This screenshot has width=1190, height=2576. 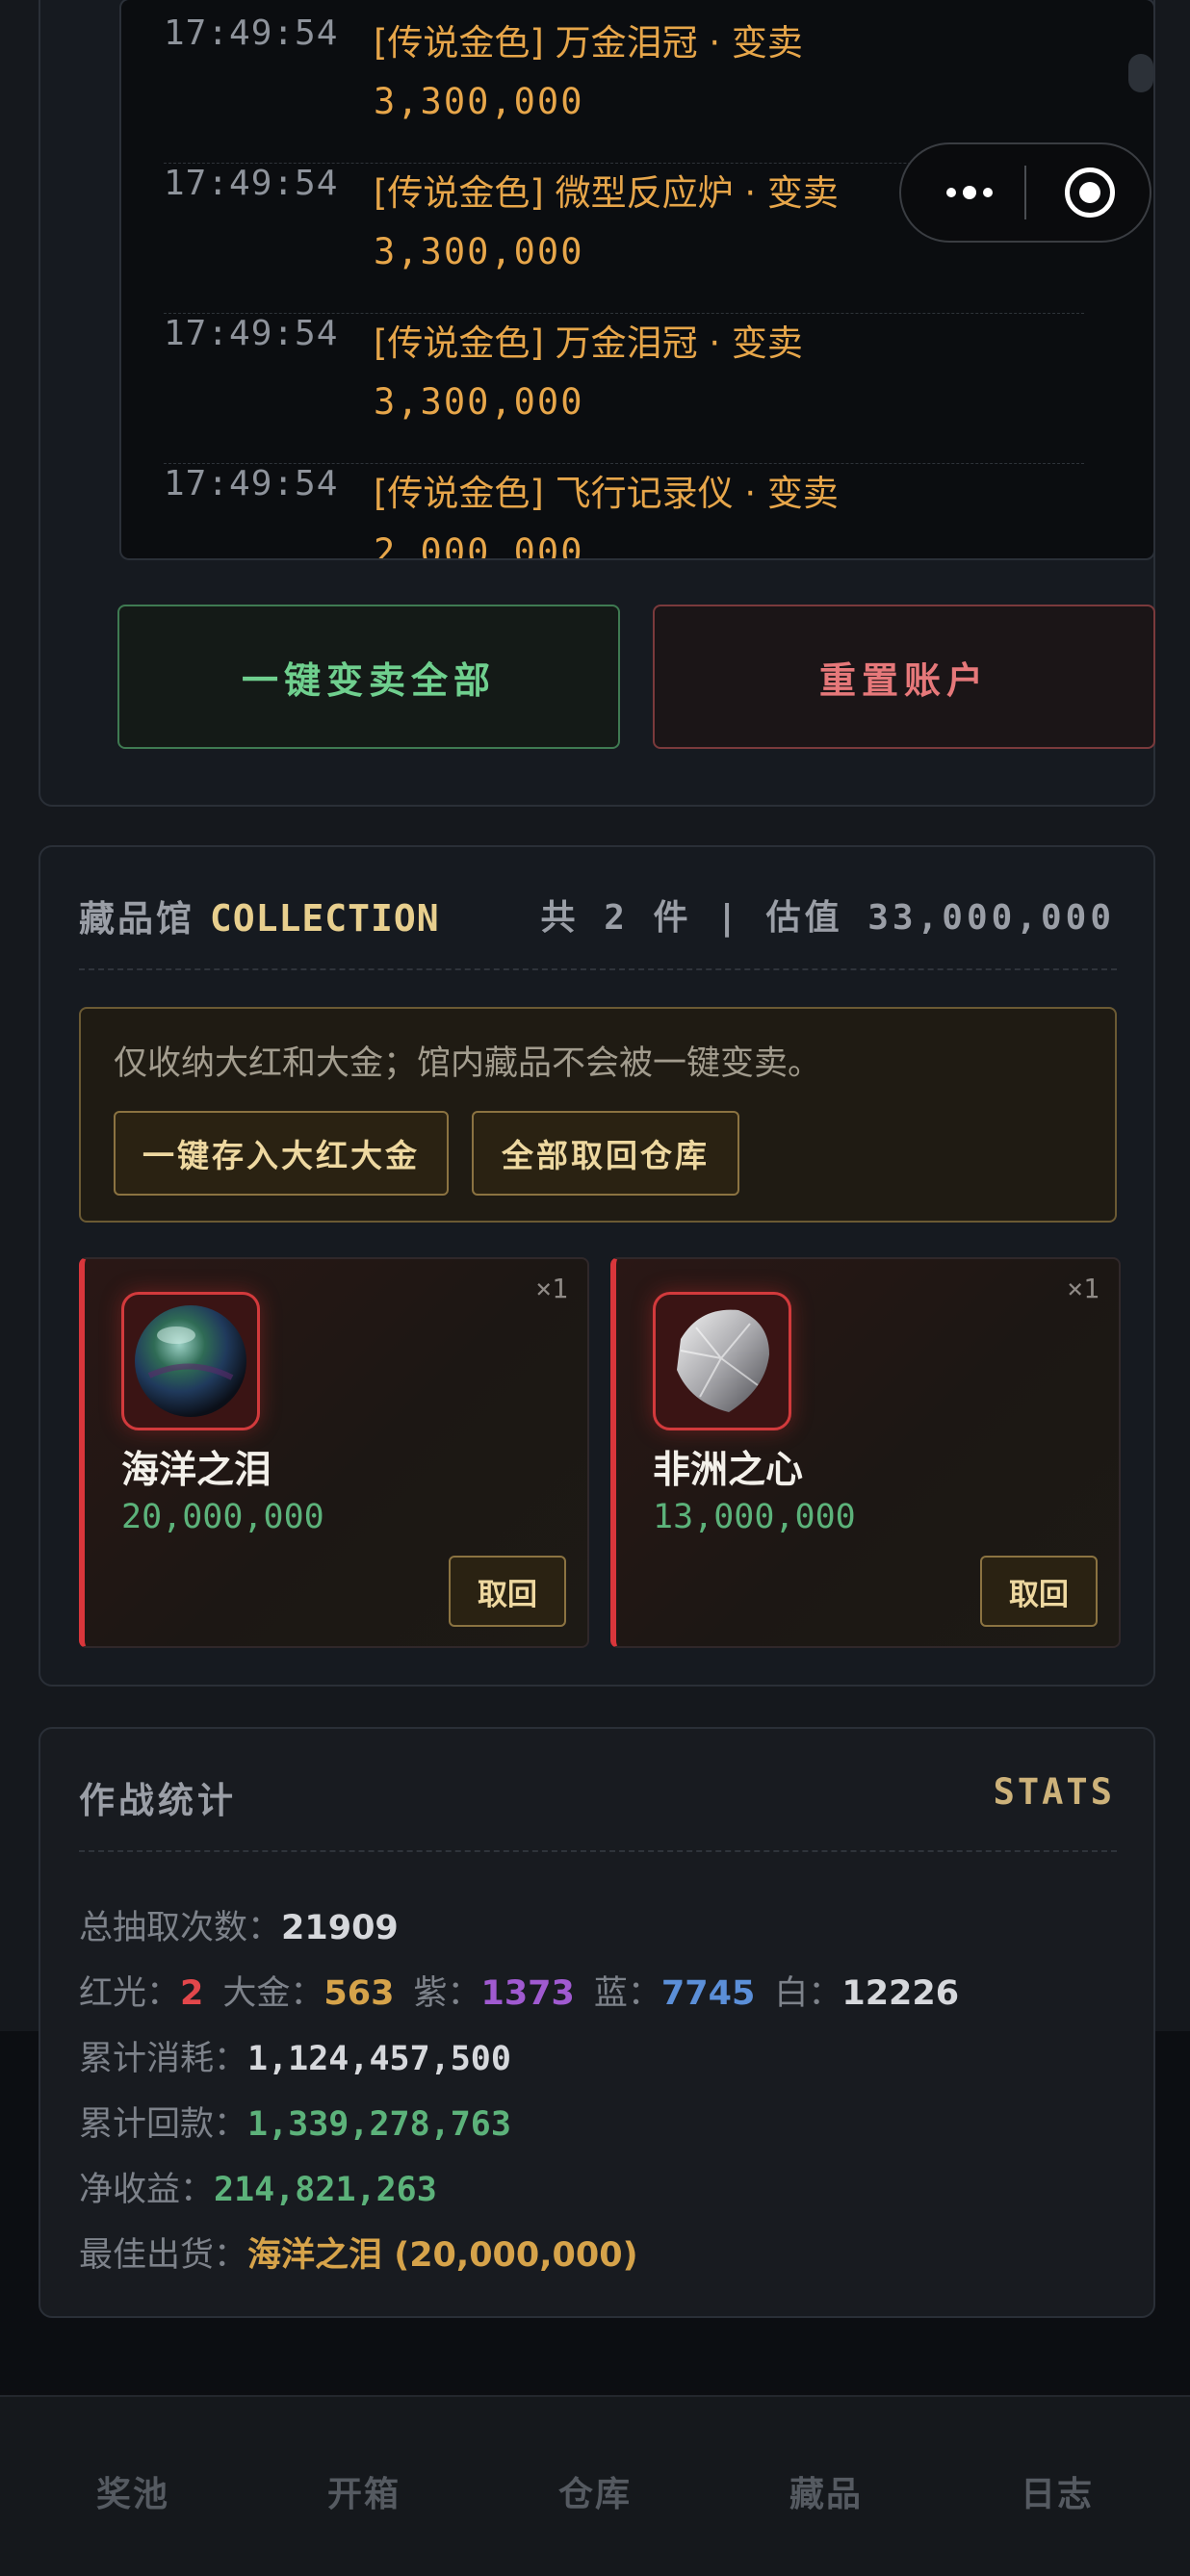 What do you see at coordinates (158, 1801) in the screenshot?
I see `stats-title: 作战统计` at bounding box center [158, 1801].